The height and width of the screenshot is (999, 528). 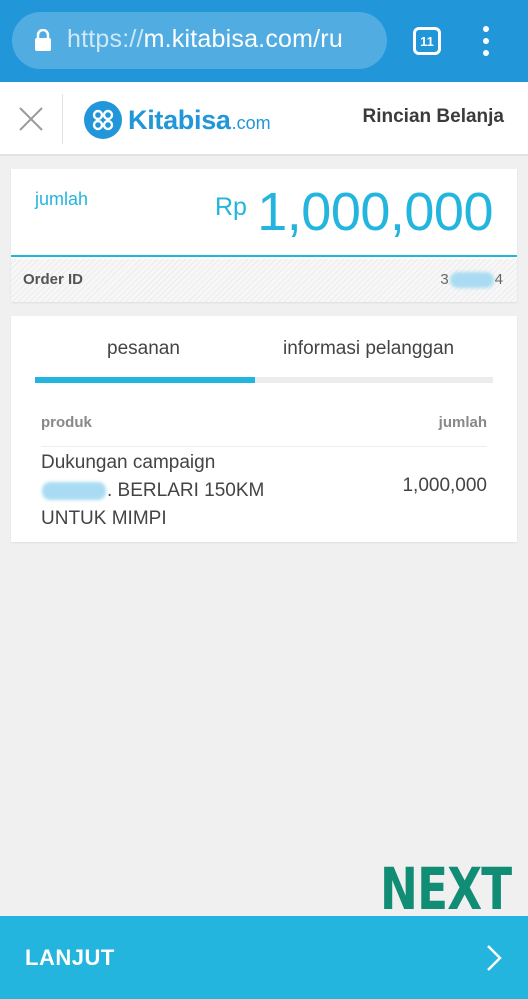 I want to click on lanjut-label: LANJUT, so click(x=70, y=957).